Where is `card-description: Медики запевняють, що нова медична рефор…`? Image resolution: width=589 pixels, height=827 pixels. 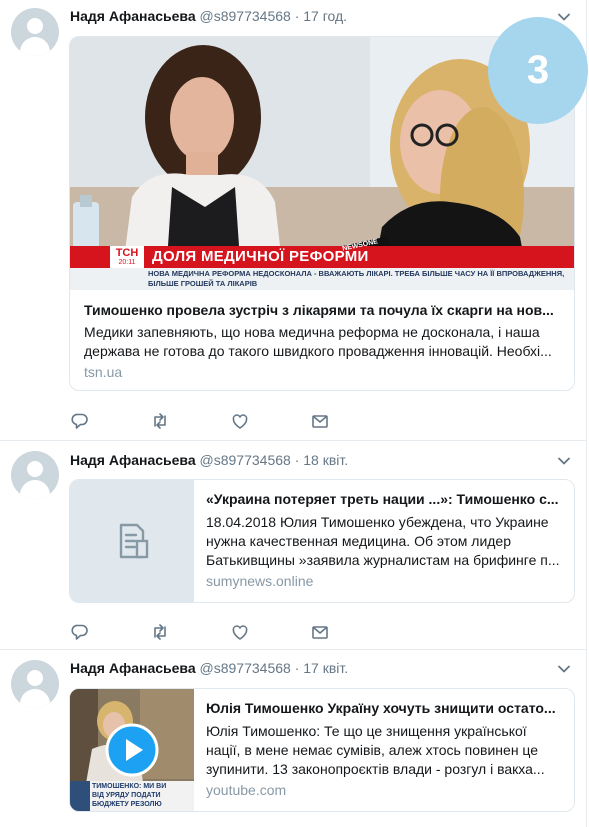
card-description: Медики запевняють, що нова медична рефор… is located at coordinates (318, 341).